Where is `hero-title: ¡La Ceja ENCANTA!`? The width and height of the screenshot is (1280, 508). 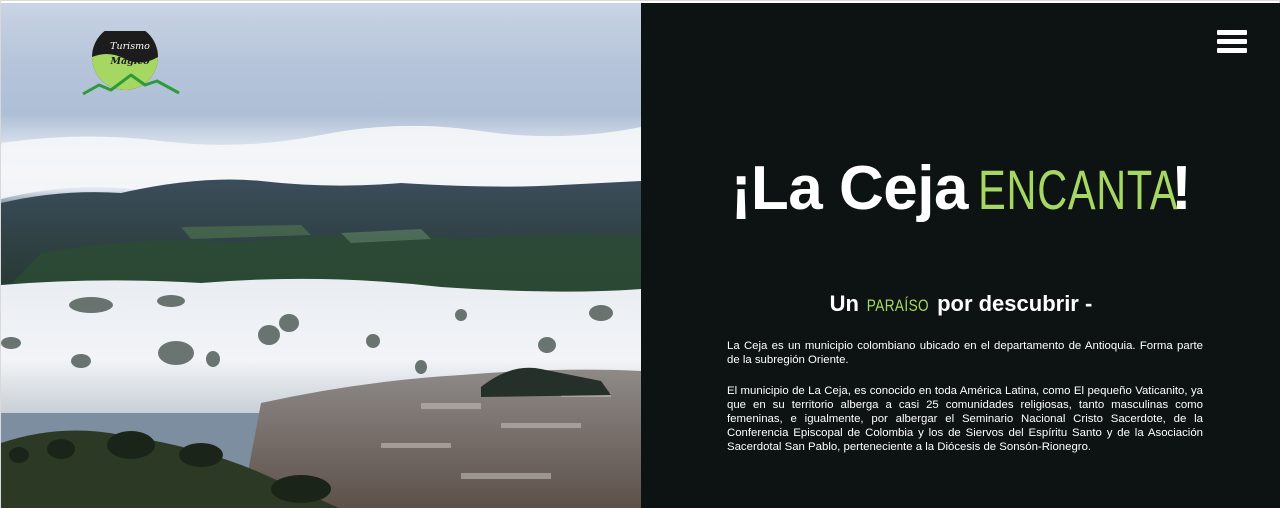 hero-title: ¡La Ceja ENCANTA! is located at coordinates (960, 189).